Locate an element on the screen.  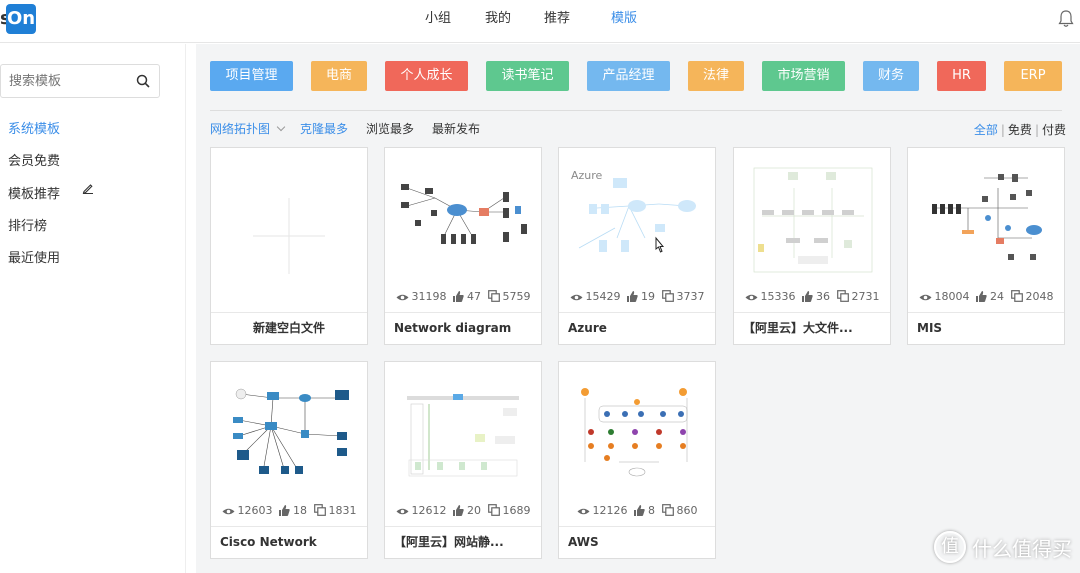
card-title: AWS is located at coordinates (637, 542).